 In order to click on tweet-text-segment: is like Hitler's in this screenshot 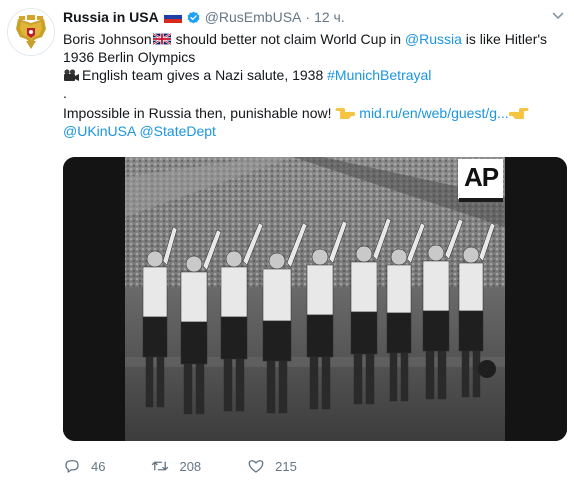, I will do `click(504, 39)`.